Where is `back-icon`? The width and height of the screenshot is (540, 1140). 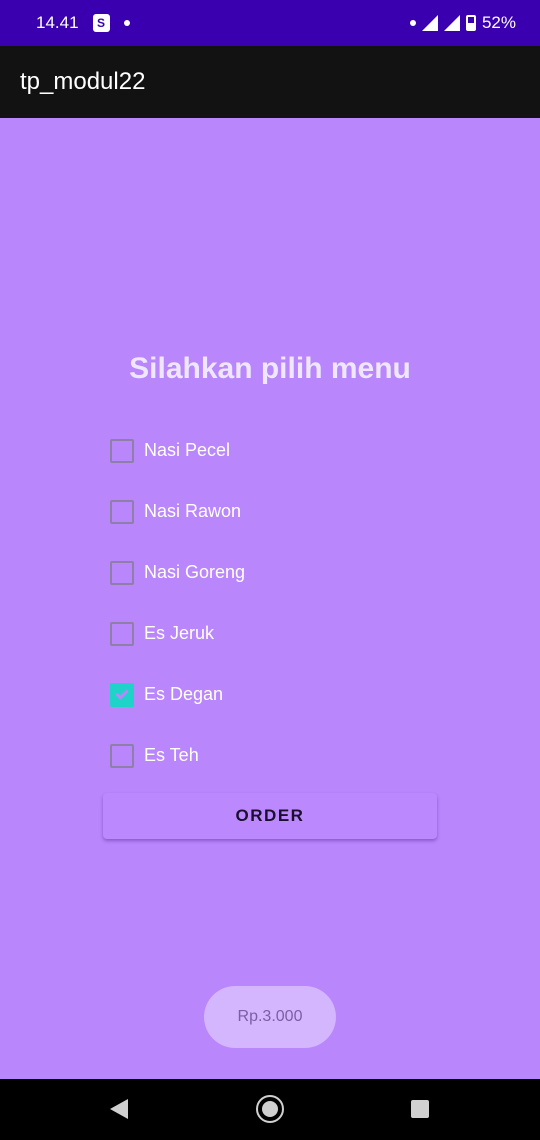 back-icon is located at coordinates (119, 1109).